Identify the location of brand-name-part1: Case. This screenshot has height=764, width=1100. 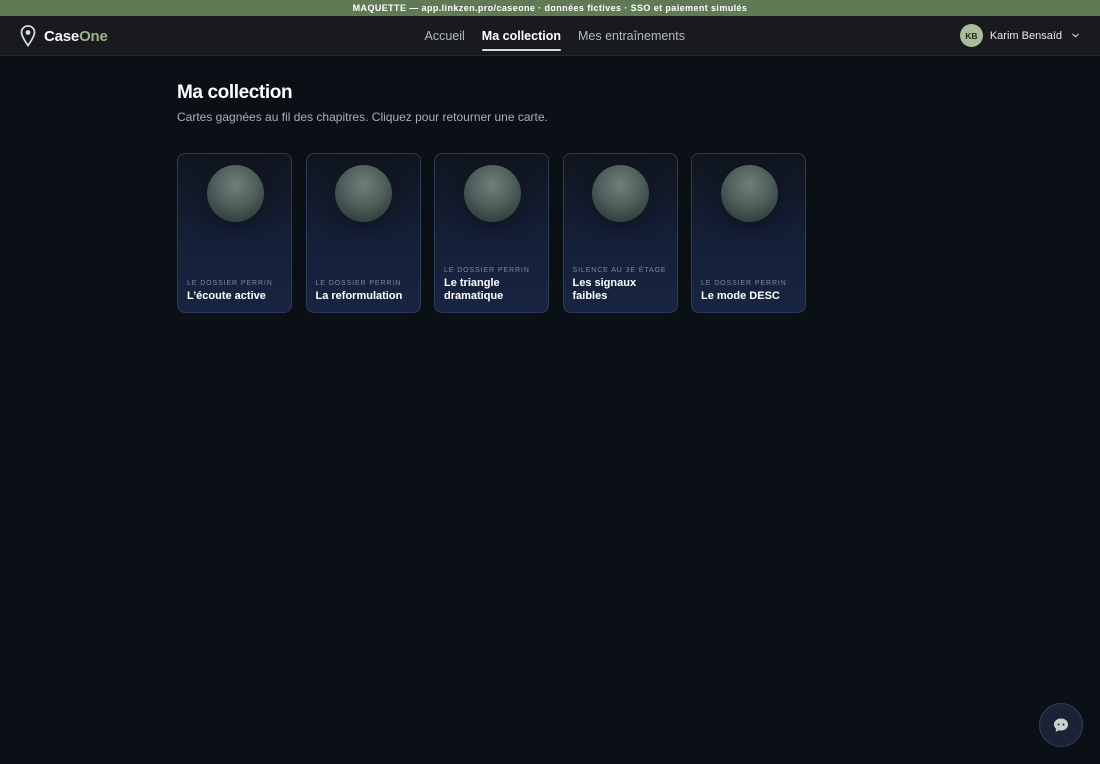
(62, 36).